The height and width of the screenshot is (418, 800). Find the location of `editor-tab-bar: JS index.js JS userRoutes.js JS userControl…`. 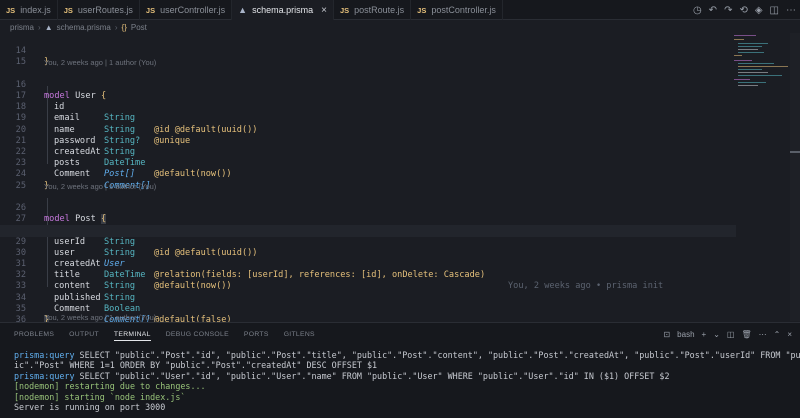

editor-tab-bar: JS index.js JS userRoutes.js JS userControl… is located at coordinates (400, 10).